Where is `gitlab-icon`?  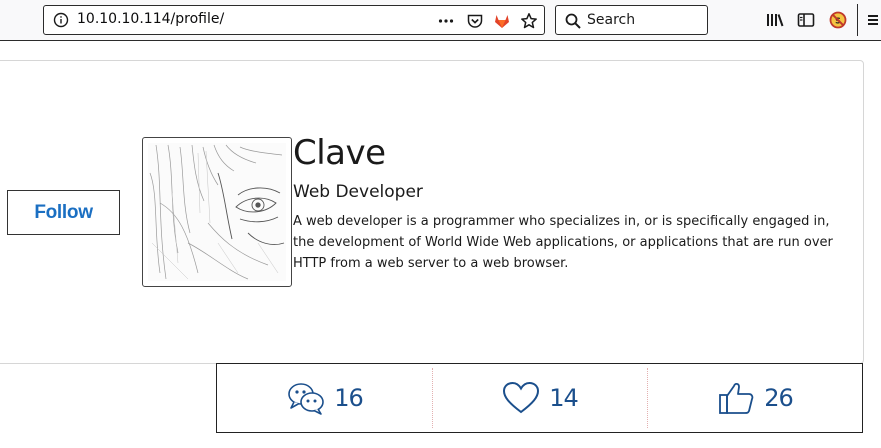 gitlab-icon is located at coordinates (502, 21).